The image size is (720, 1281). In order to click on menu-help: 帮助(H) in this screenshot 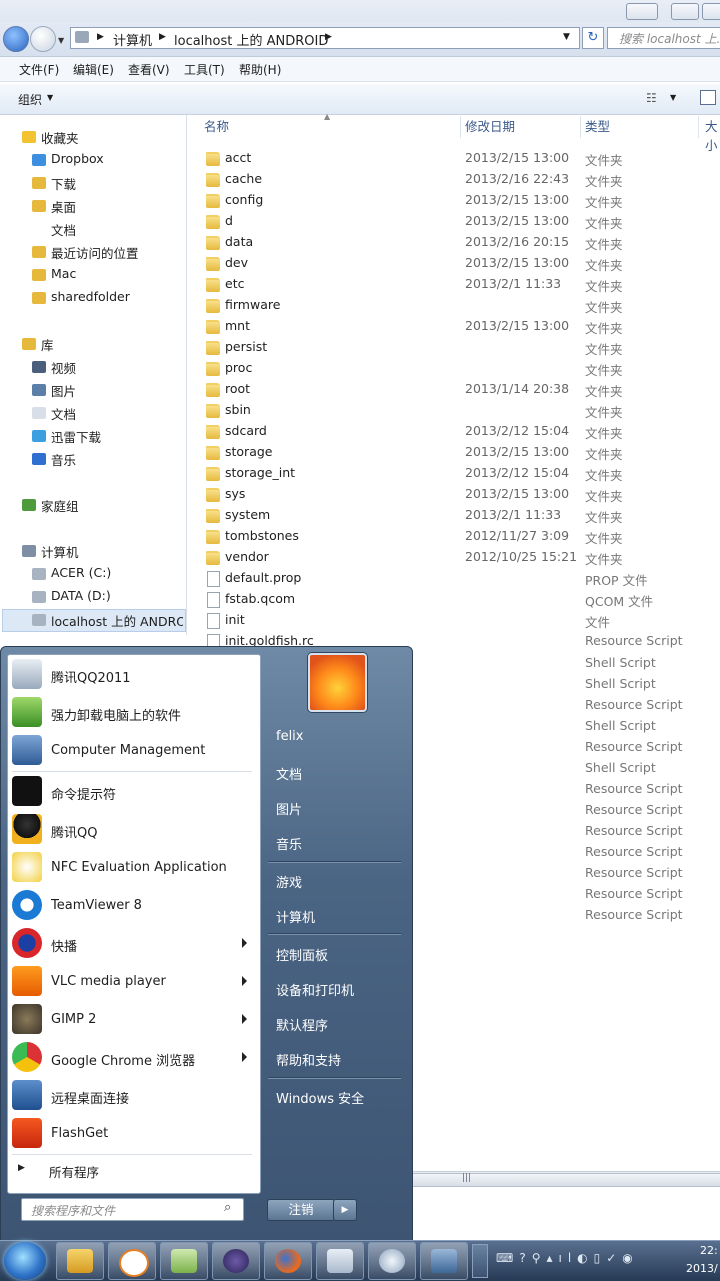, I will do `click(260, 69)`.